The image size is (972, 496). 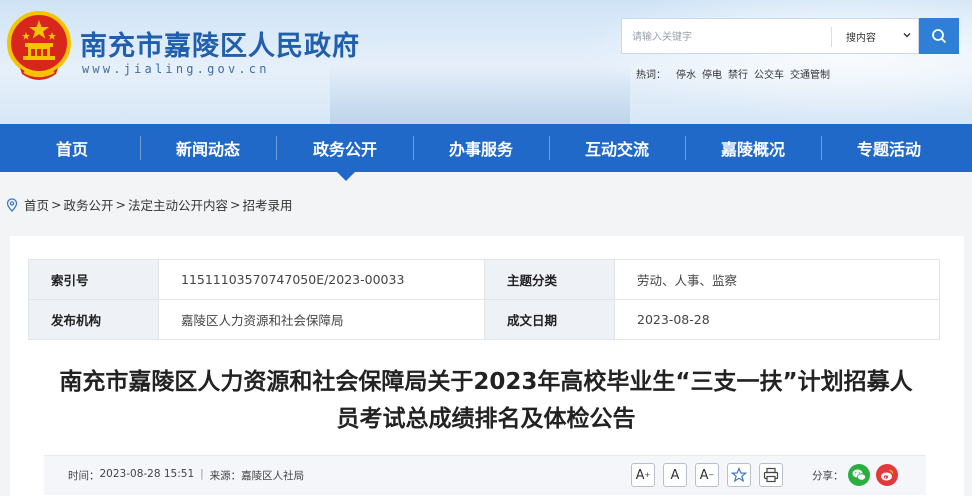 What do you see at coordinates (651, 75) in the screenshot?
I see `hot-words-label: 热词：` at bounding box center [651, 75].